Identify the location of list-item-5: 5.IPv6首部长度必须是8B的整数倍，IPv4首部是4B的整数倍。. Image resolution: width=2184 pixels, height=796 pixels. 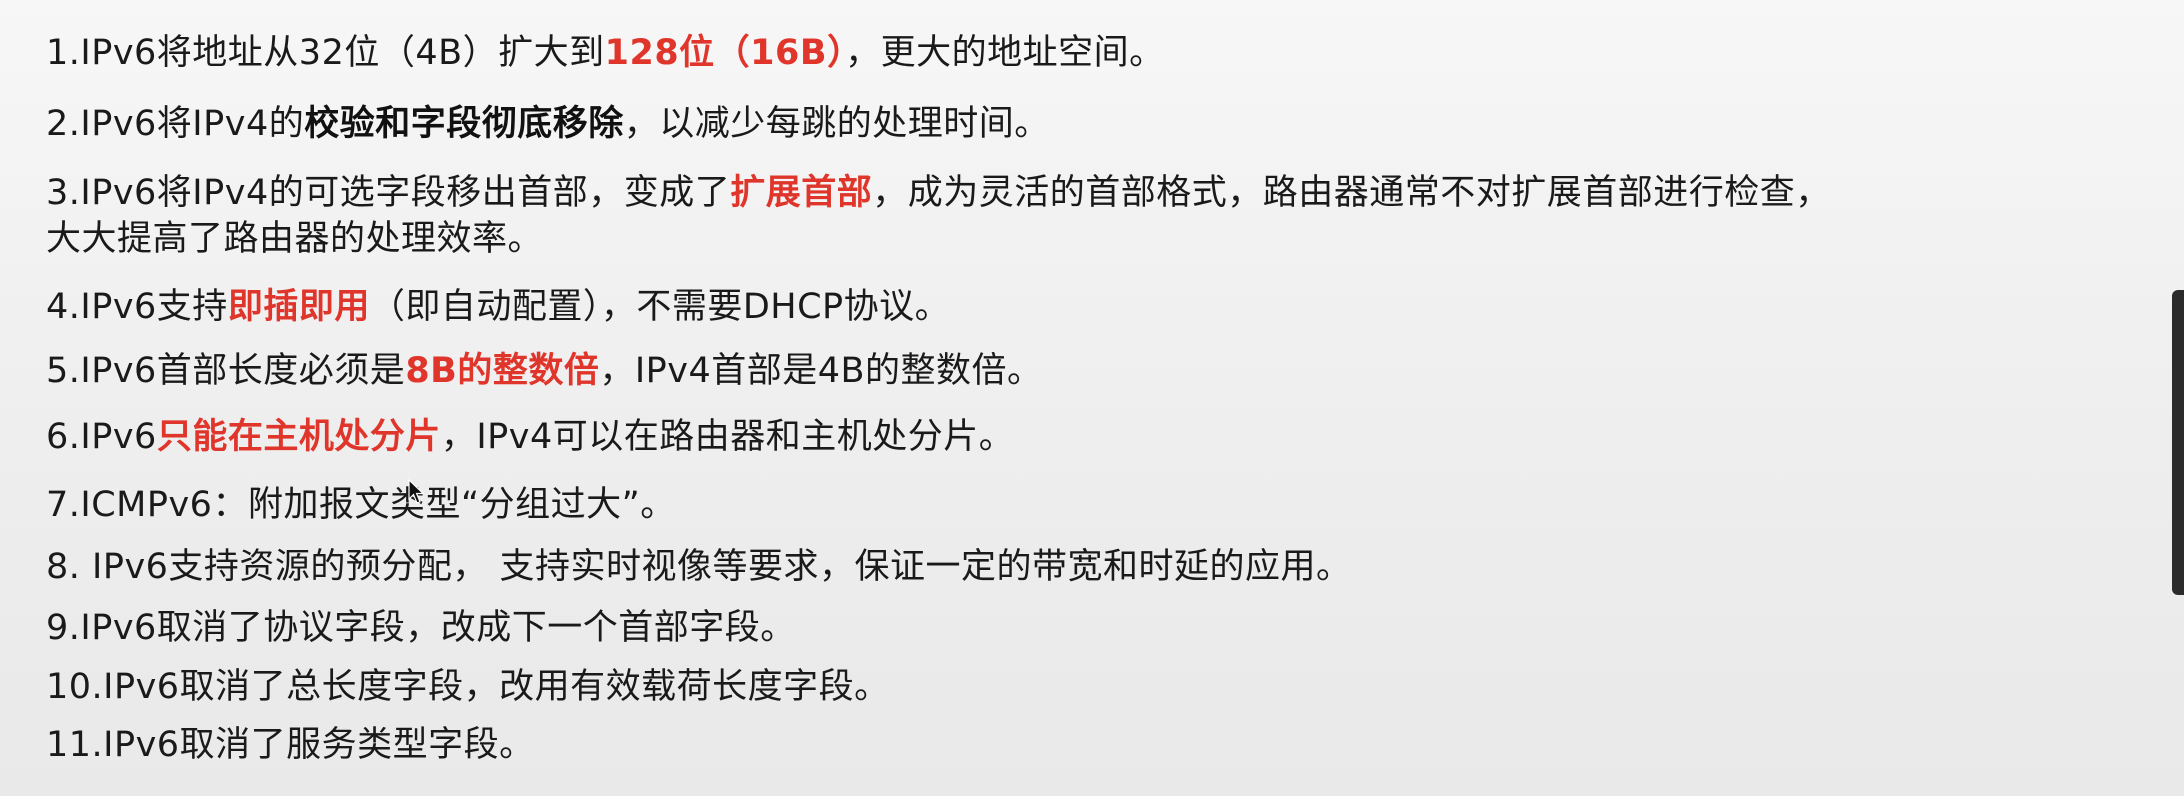
(544, 371).